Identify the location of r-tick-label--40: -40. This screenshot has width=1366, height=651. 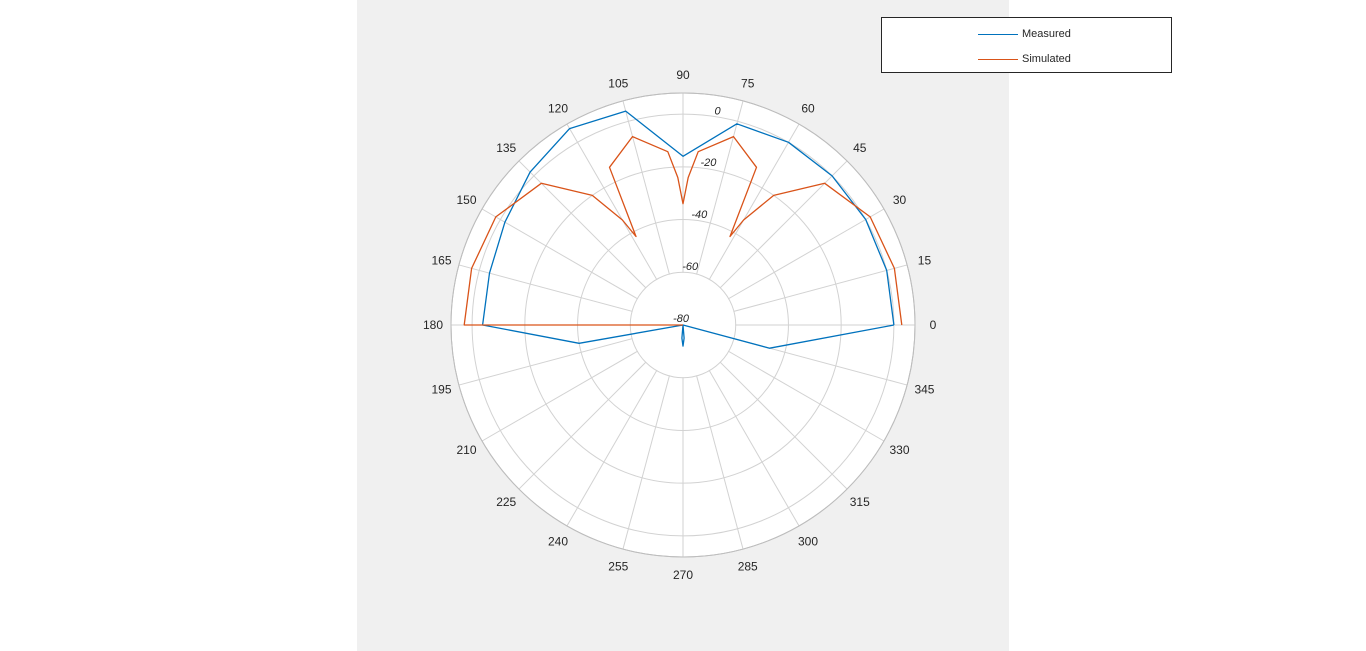
(699, 215).